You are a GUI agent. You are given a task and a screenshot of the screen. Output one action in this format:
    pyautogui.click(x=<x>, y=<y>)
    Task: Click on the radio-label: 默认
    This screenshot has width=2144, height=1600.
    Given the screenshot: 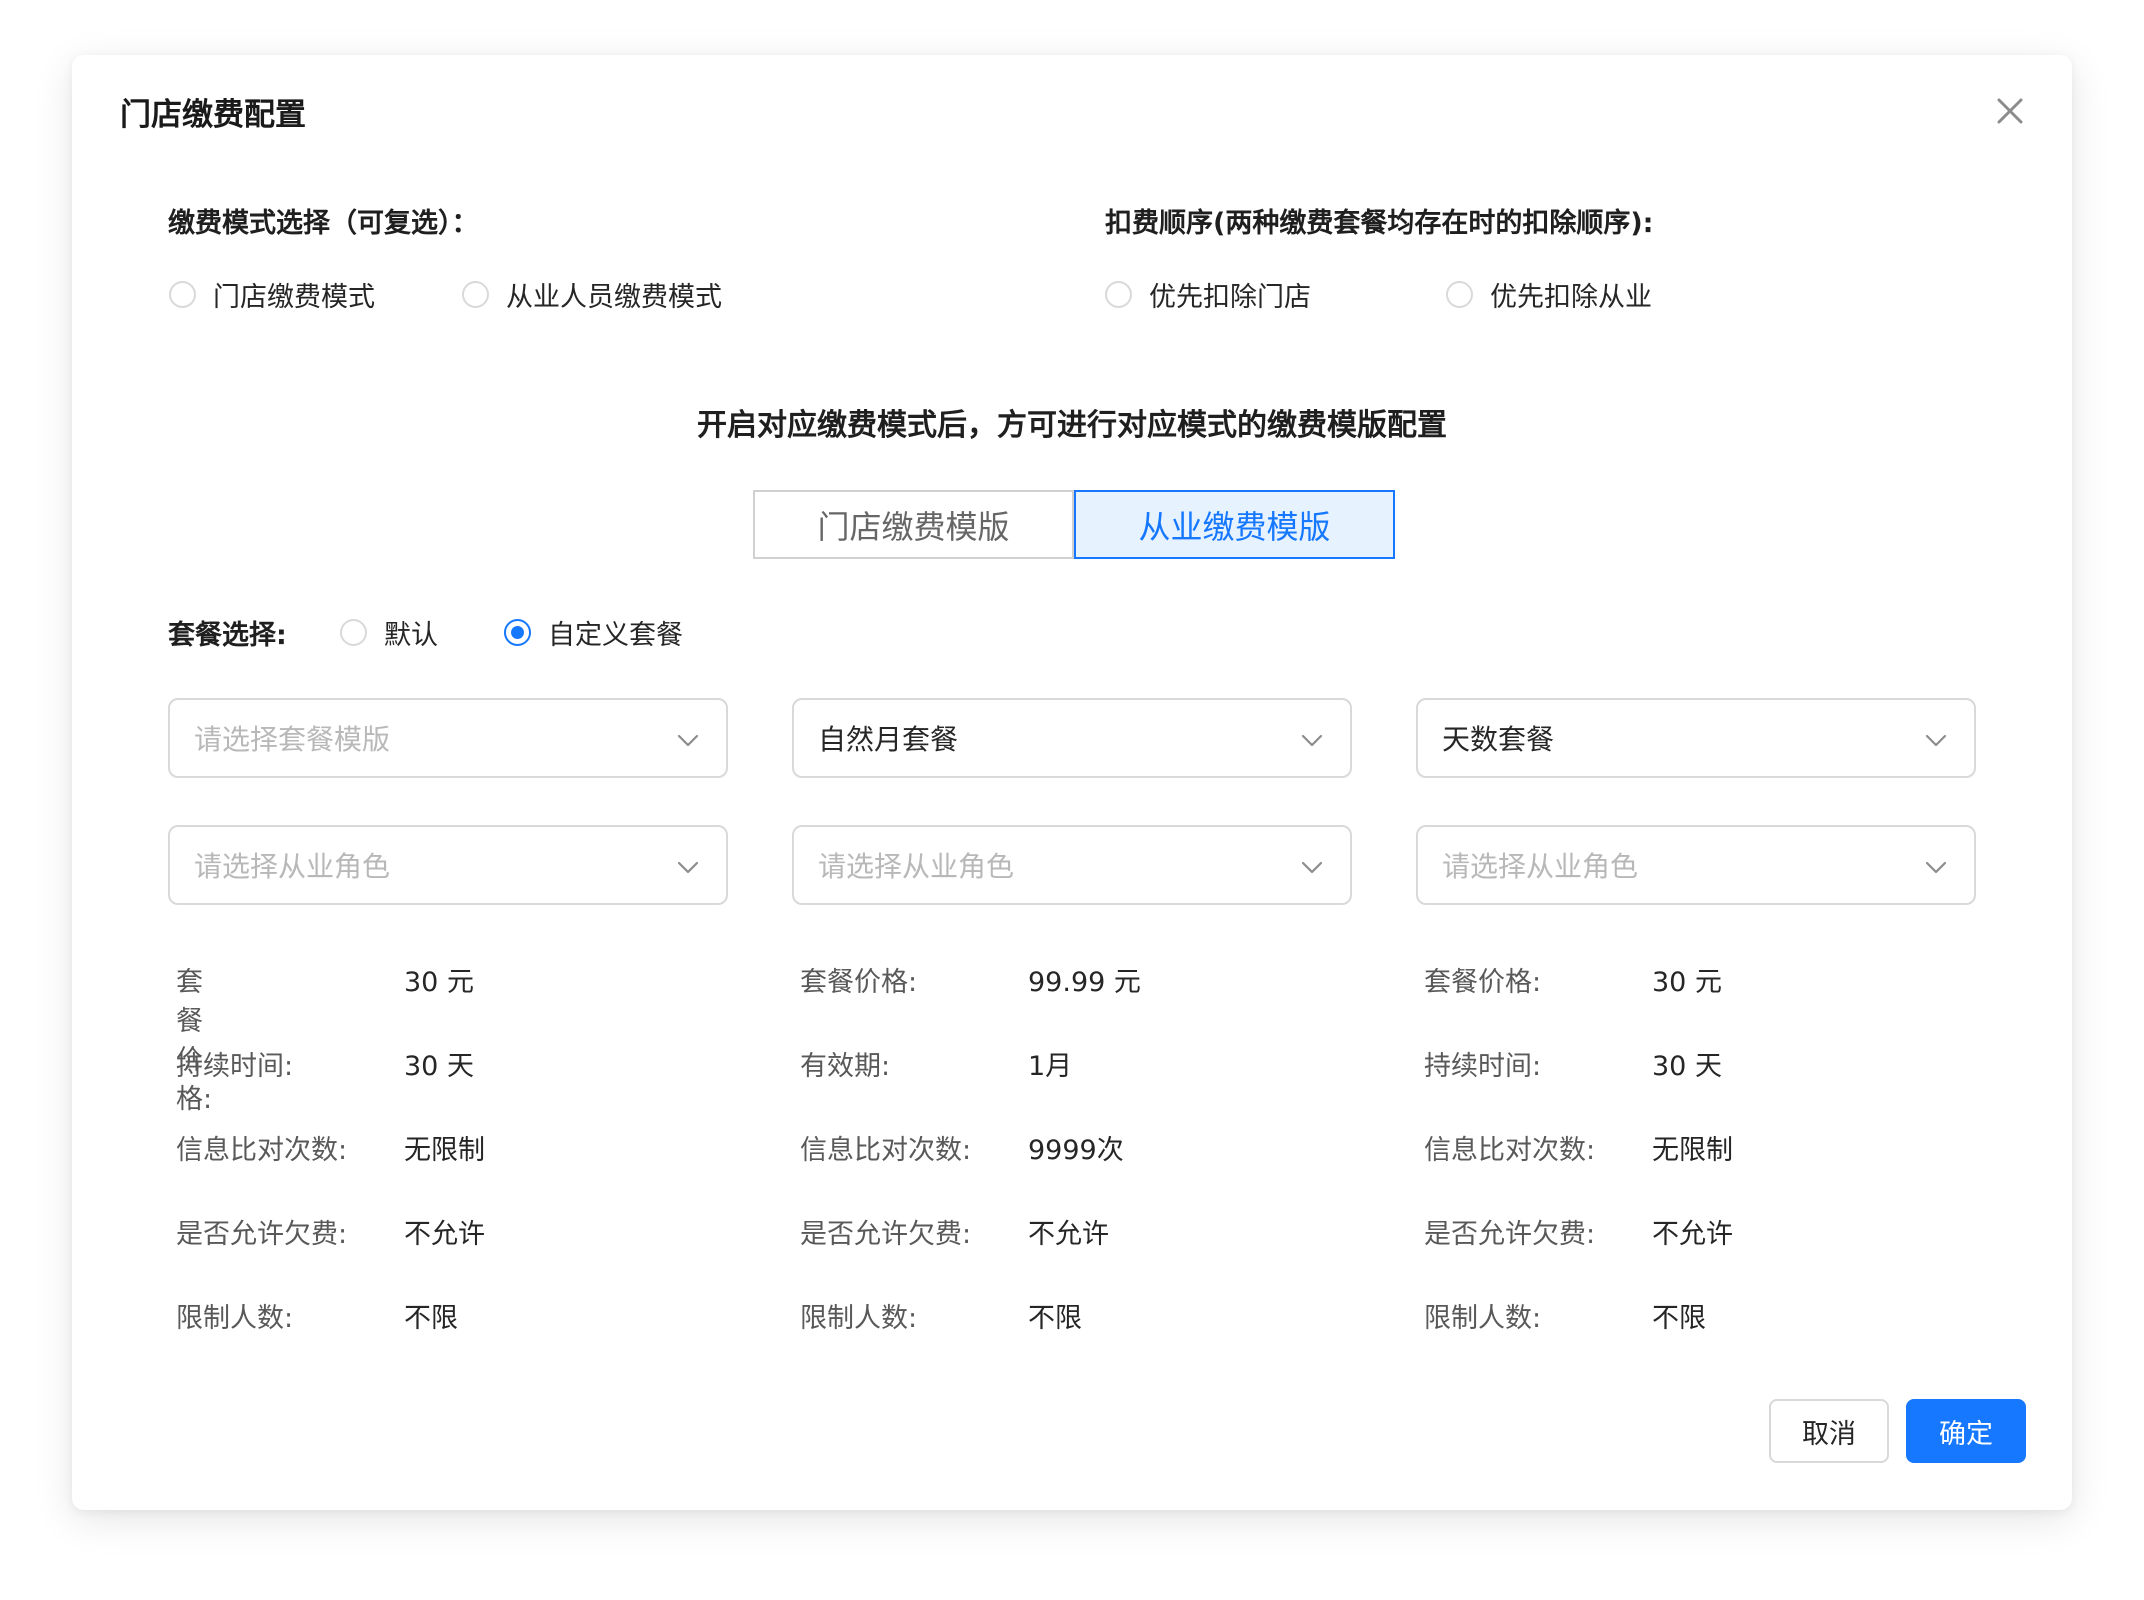 What is the action you would take?
    pyautogui.click(x=411, y=635)
    